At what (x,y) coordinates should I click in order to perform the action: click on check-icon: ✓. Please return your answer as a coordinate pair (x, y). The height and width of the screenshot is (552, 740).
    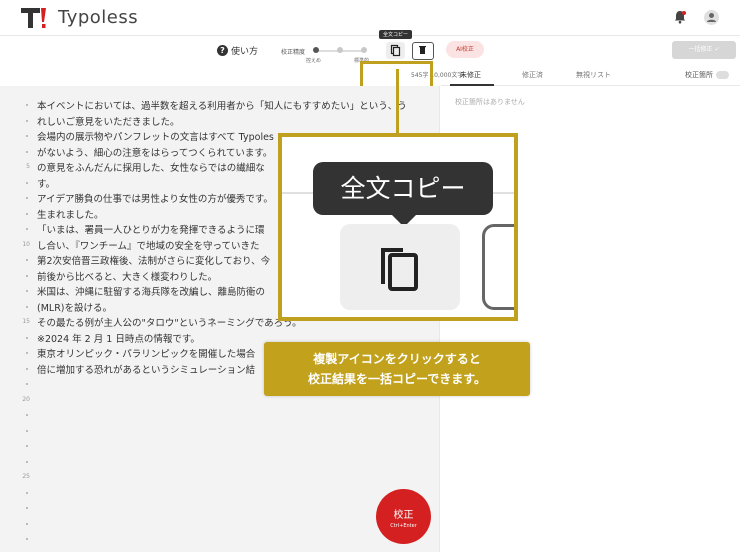
    Looking at the image, I should click on (717, 49).